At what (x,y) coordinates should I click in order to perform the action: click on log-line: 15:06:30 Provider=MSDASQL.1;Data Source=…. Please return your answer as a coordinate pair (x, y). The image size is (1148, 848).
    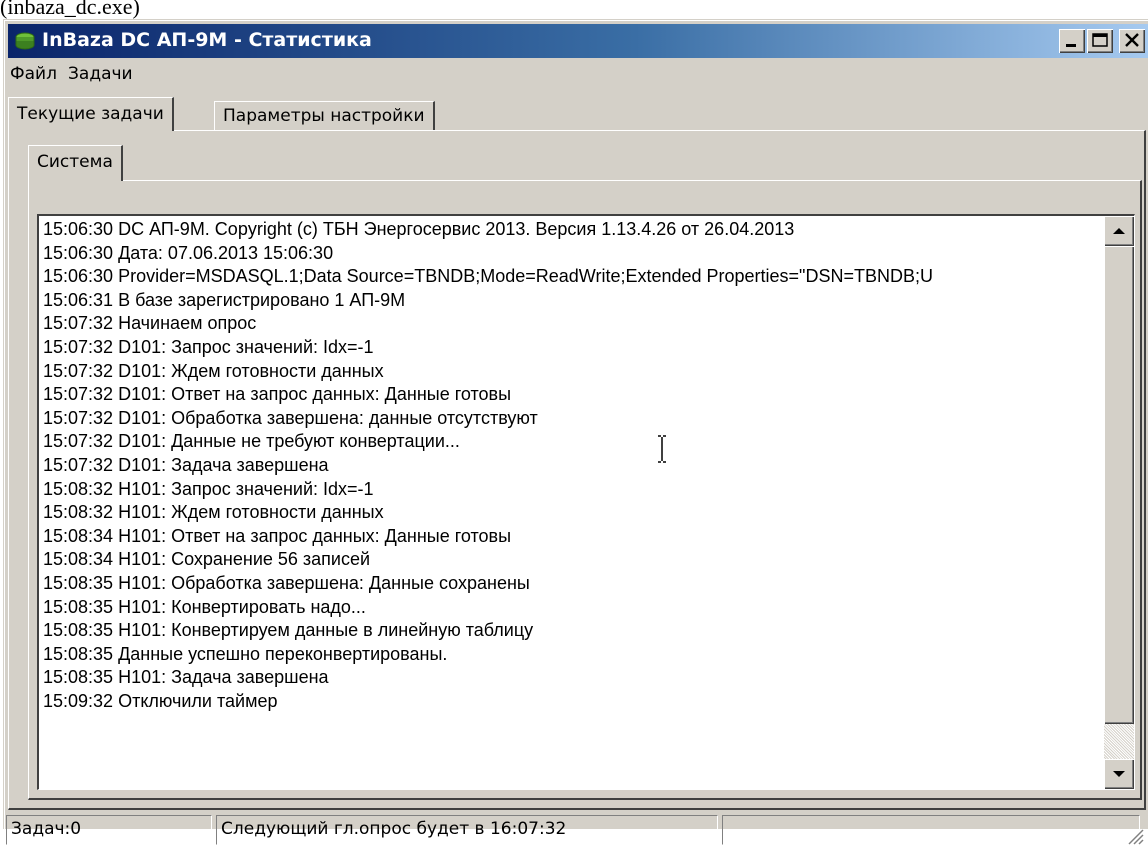
    Looking at the image, I should click on (488, 276).